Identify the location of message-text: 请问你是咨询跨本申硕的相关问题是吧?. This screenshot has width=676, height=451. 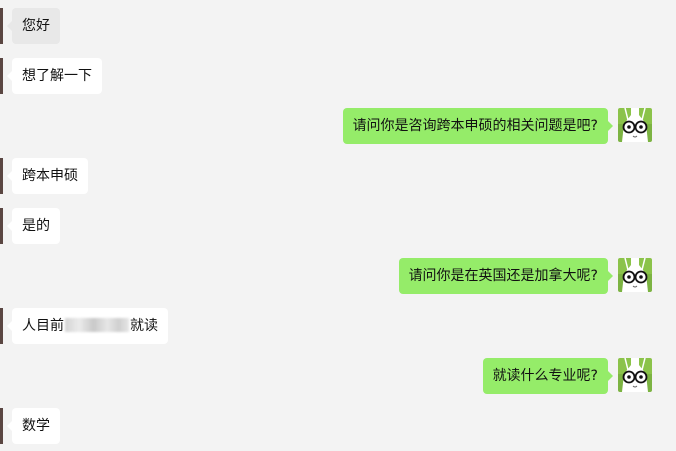
(475, 126).